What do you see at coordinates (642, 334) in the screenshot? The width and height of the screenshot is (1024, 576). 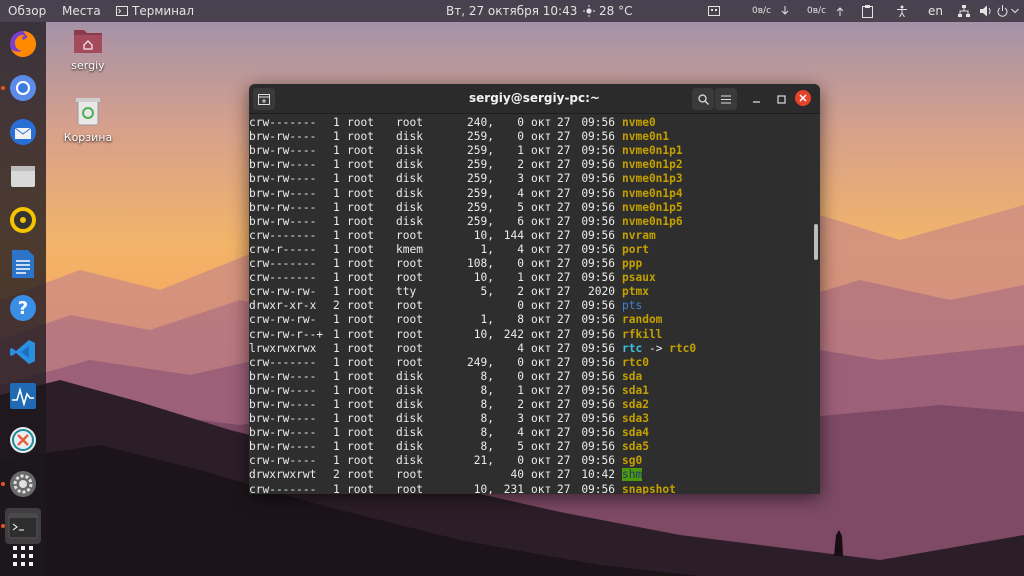 I see `file-name: rfkill` at bounding box center [642, 334].